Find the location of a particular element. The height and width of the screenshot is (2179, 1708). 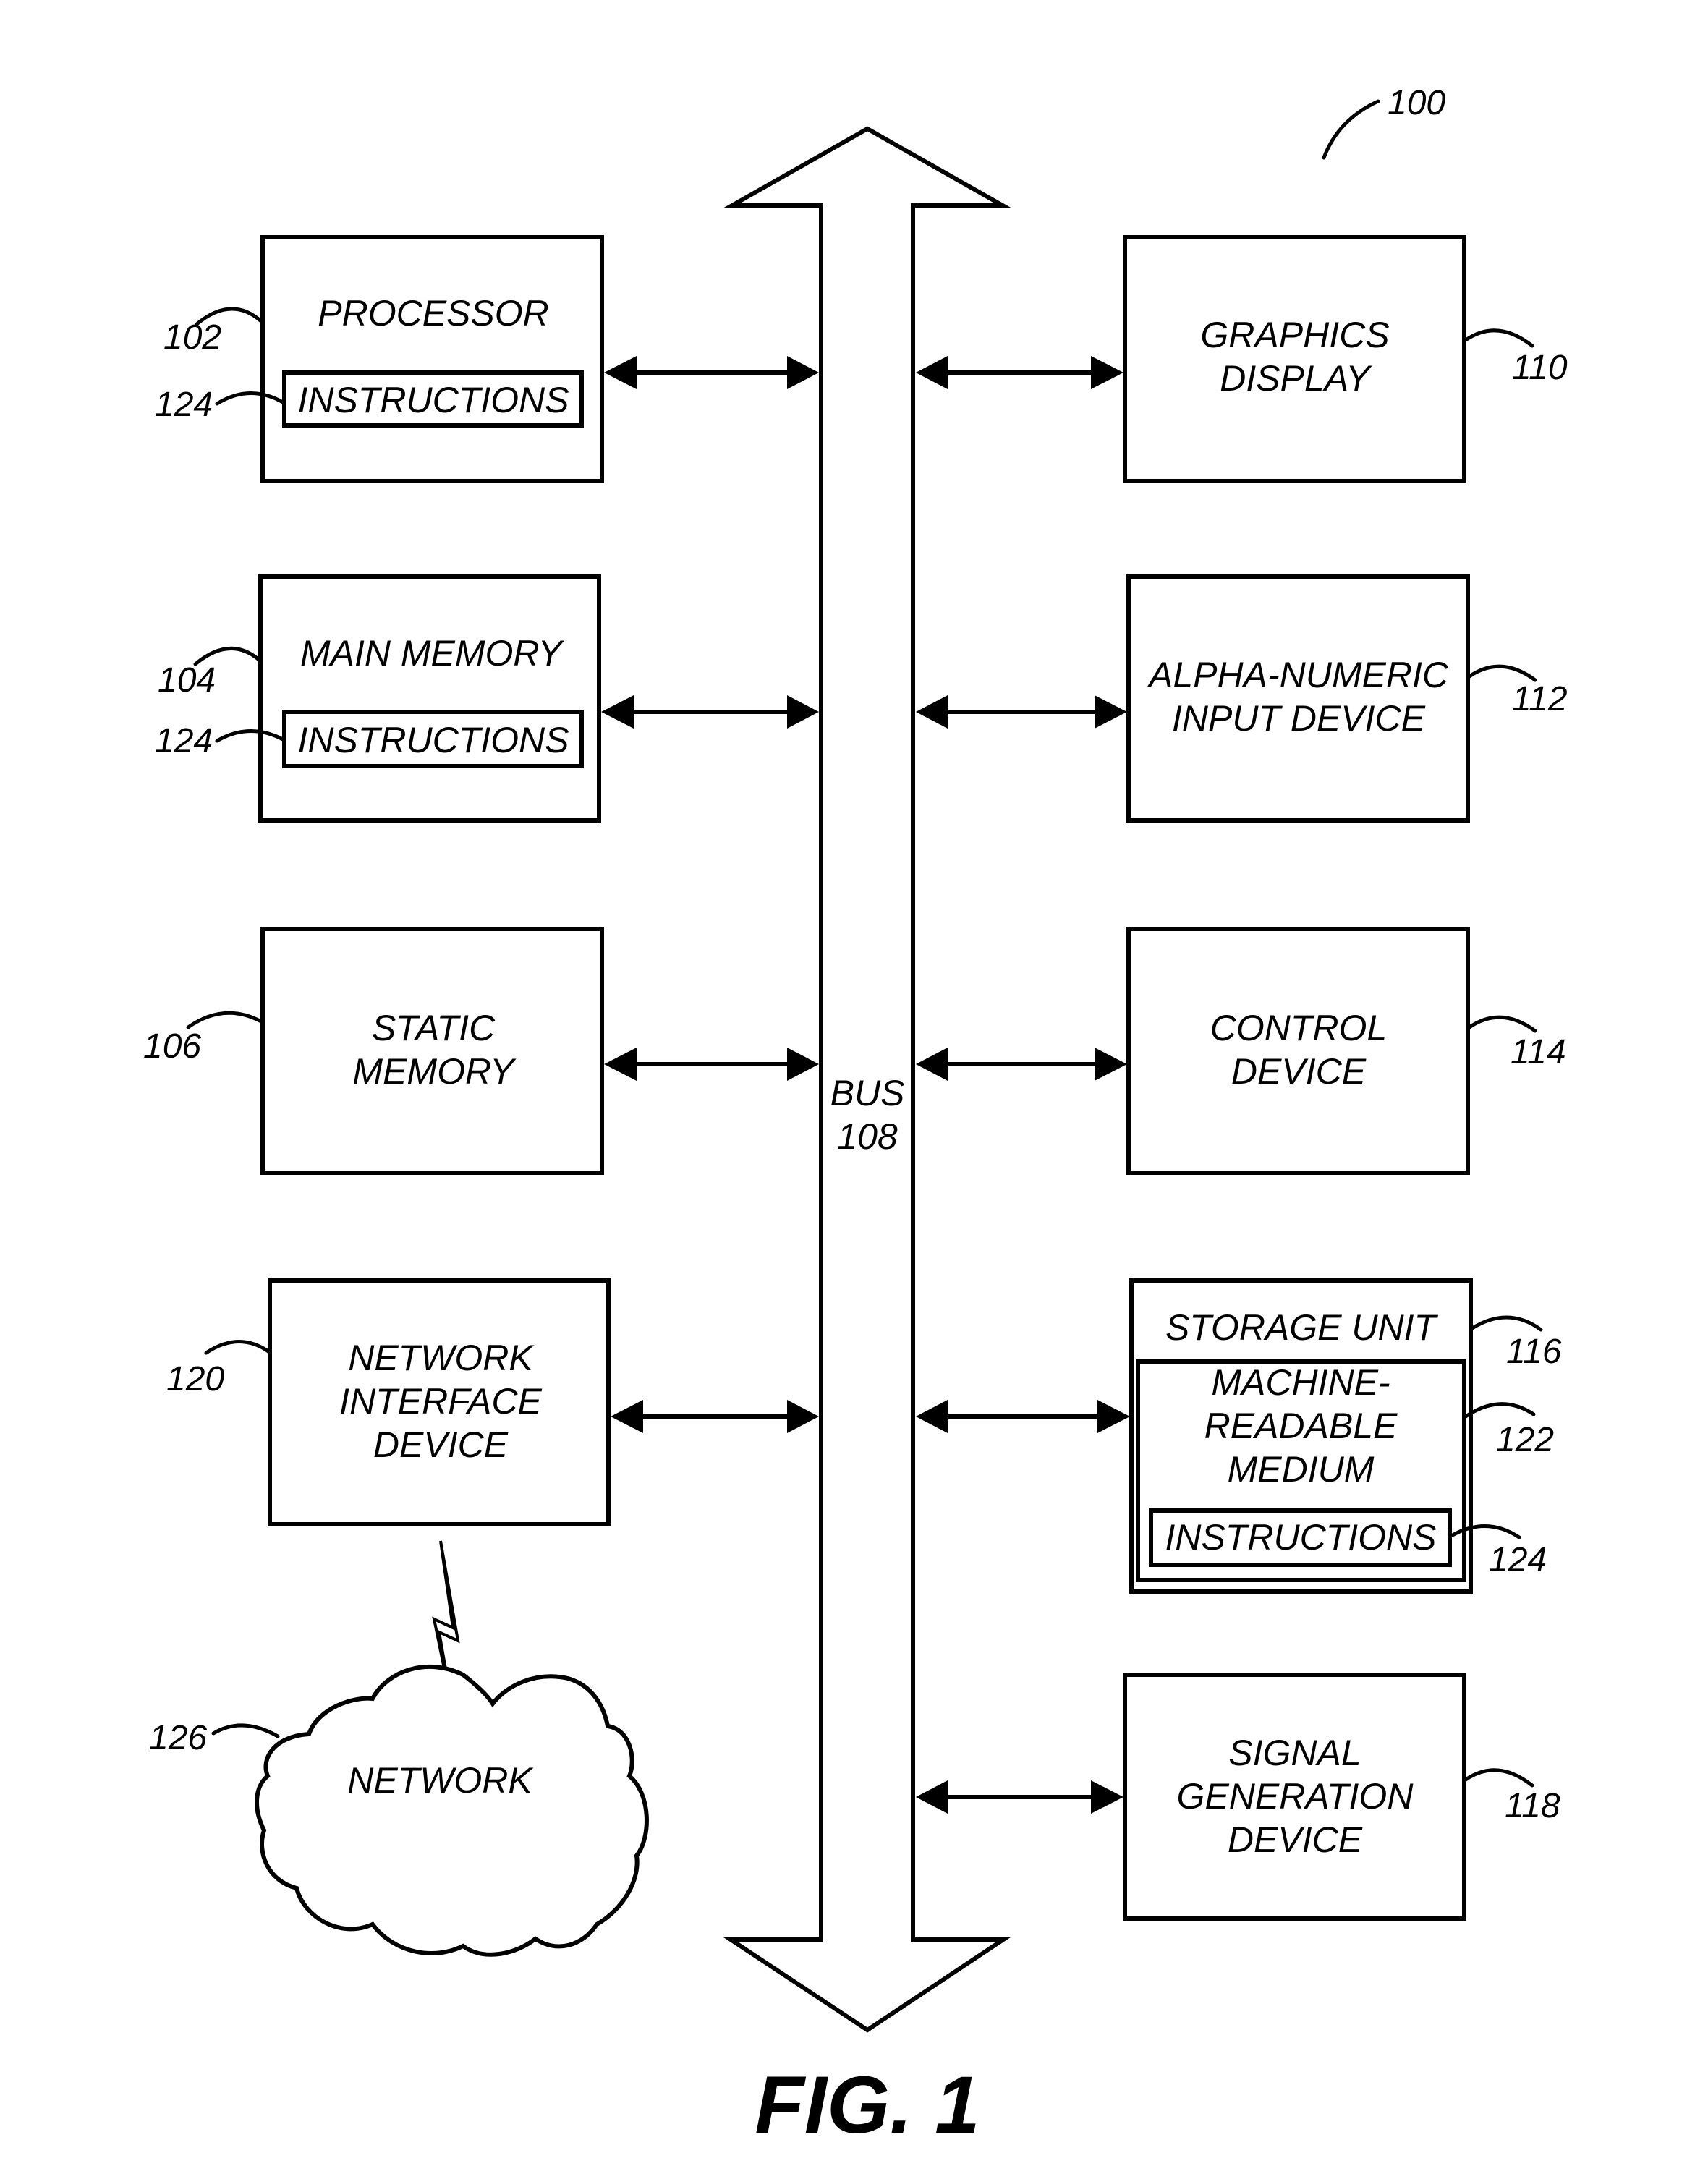

bus-ref: 108 is located at coordinates (868, 1136).